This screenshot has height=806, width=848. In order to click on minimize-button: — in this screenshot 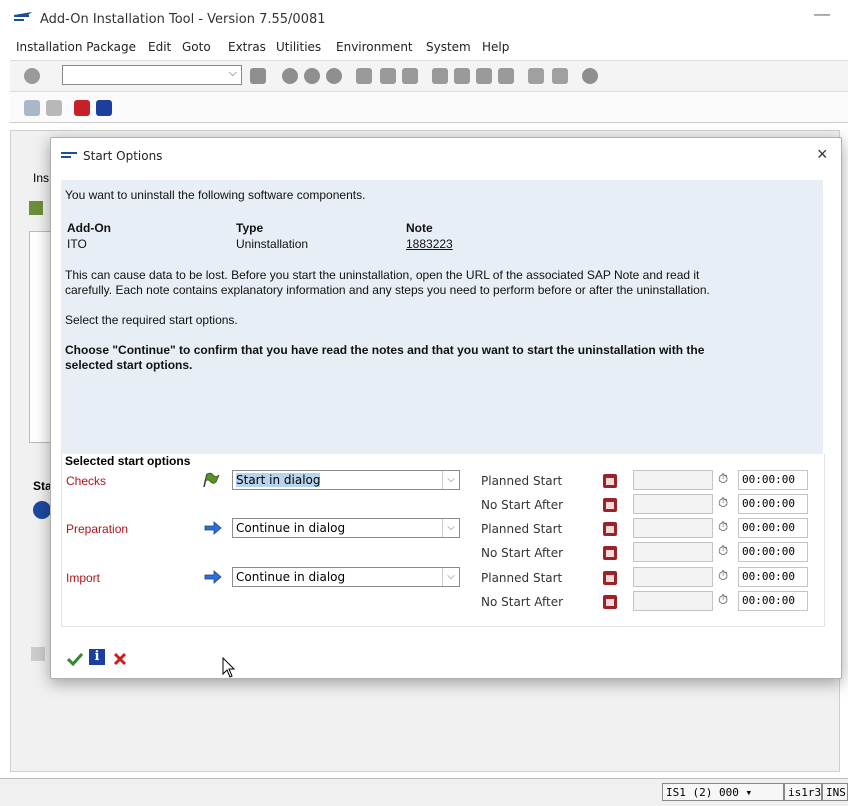, I will do `click(822, 15)`.